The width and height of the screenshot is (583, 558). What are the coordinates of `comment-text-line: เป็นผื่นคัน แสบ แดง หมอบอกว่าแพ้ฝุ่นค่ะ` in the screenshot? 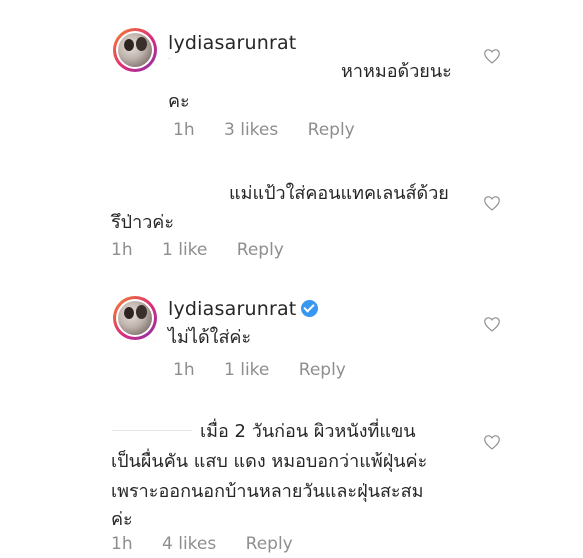 It's located at (269, 461).